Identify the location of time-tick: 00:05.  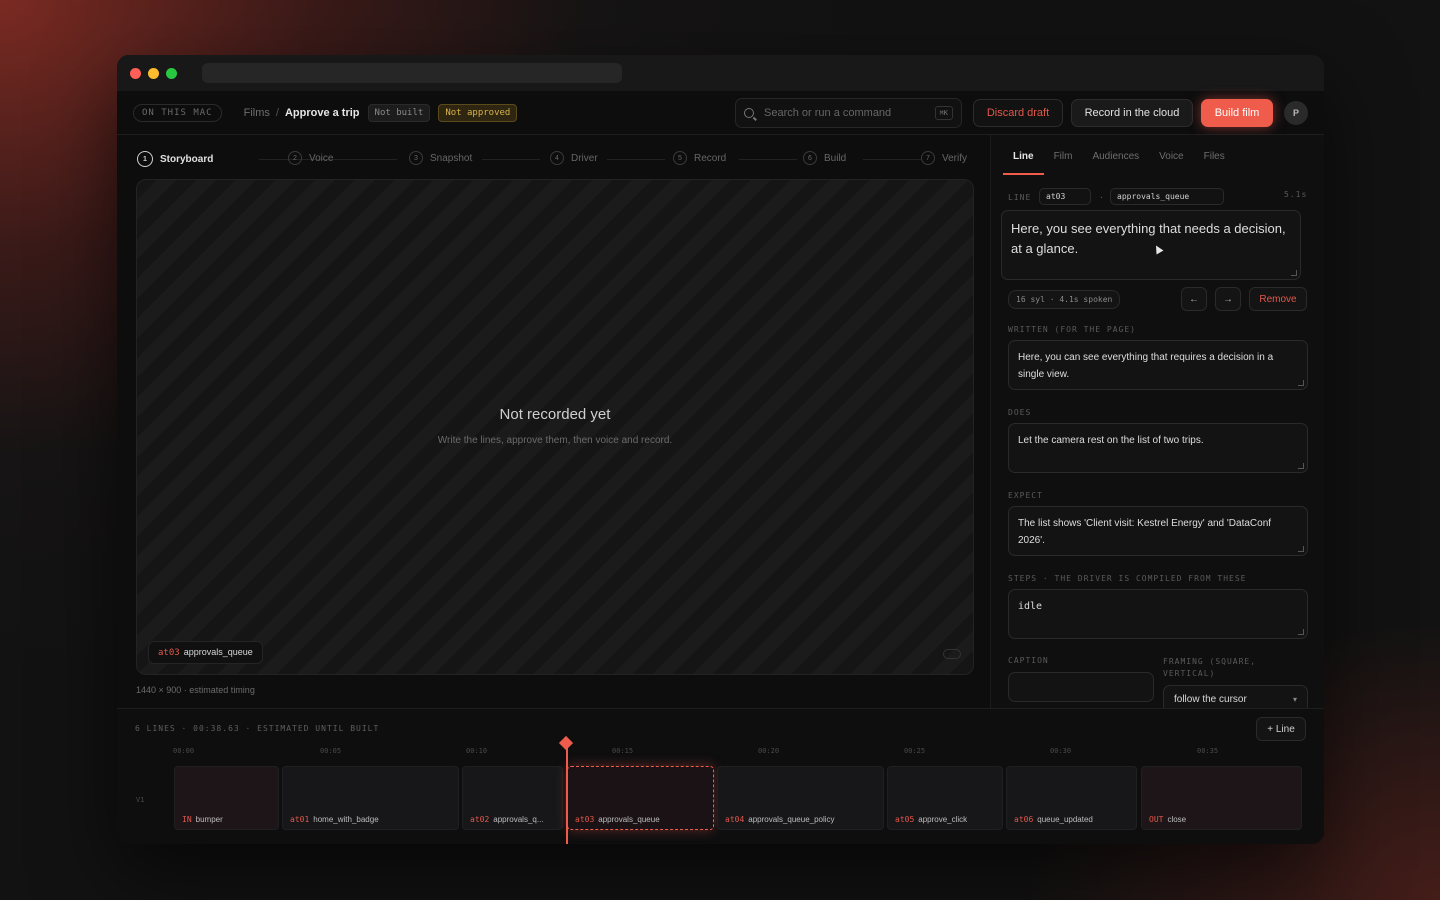
(331, 751).